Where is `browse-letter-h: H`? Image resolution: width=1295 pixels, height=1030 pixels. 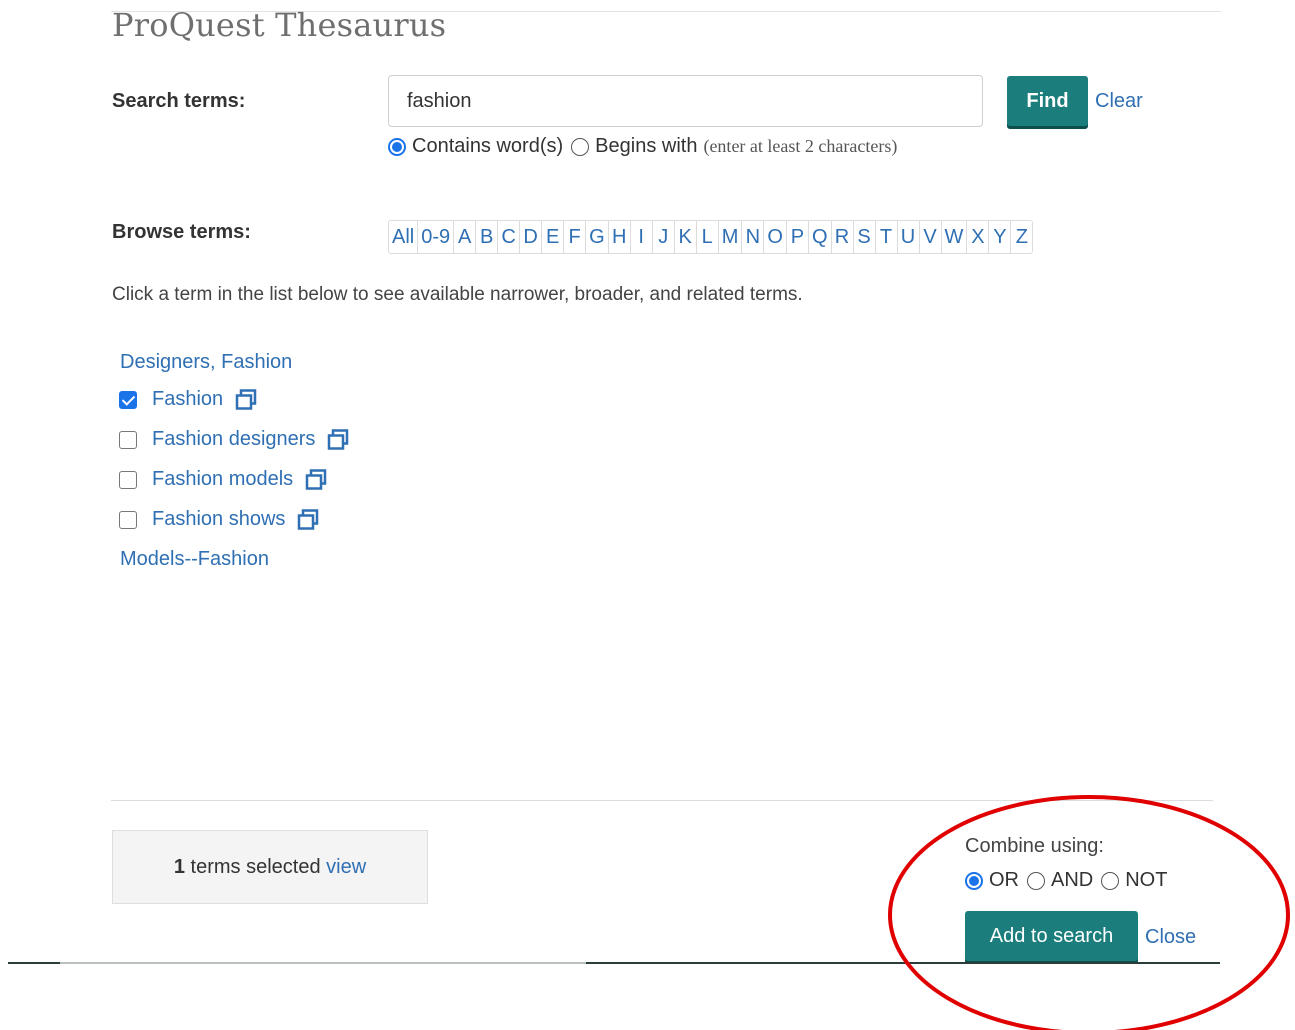 browse-letter-h: H is located at coordinates (620, 237).